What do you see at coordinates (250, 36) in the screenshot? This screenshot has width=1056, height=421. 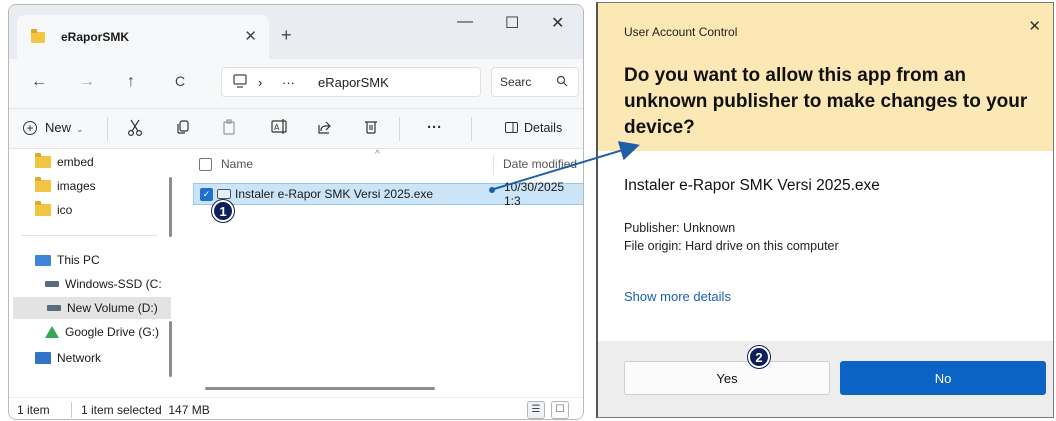 I see `close-tab-icon: ✕` at bounding box center [250, 36].